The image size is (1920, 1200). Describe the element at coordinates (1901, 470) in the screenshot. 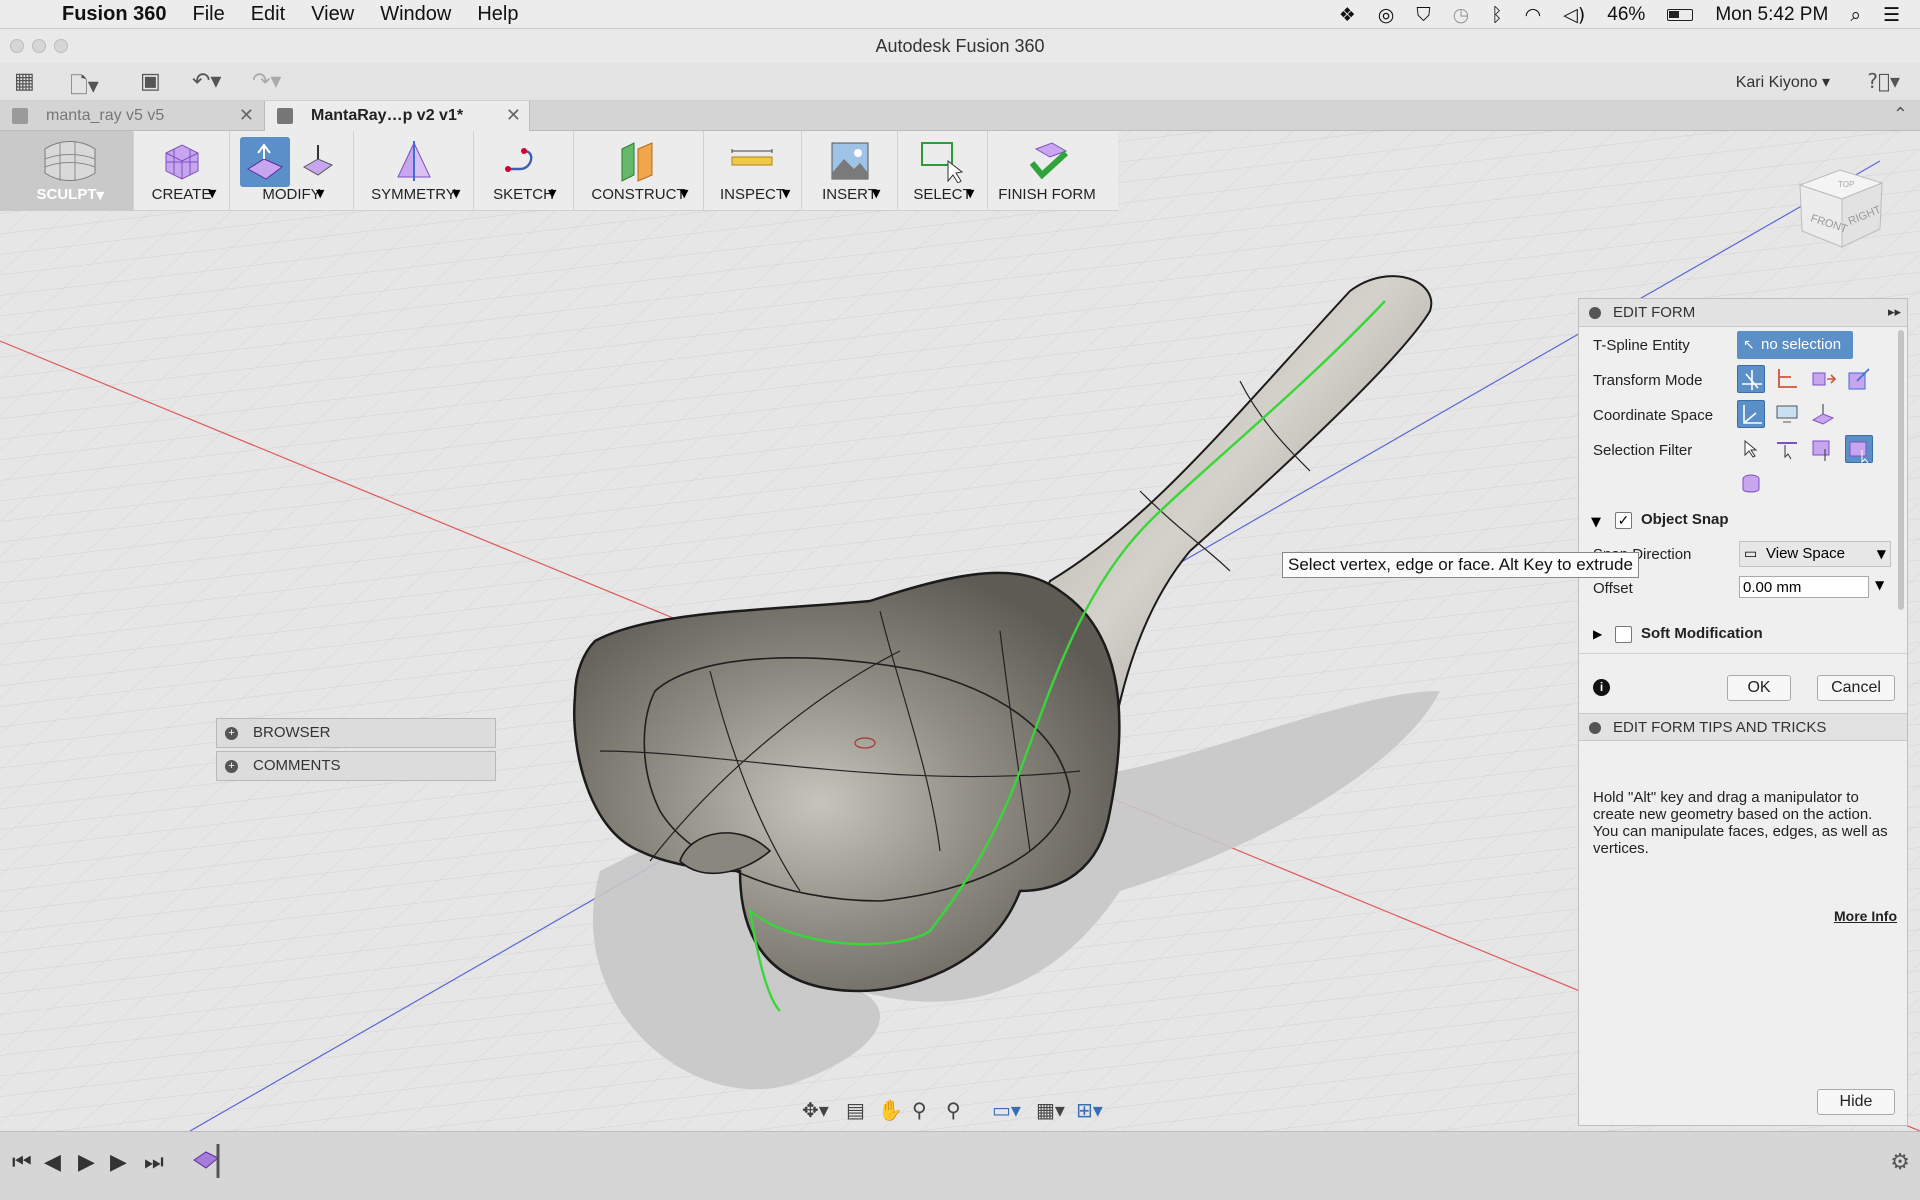

I see `panel-scrollbar` at that location.